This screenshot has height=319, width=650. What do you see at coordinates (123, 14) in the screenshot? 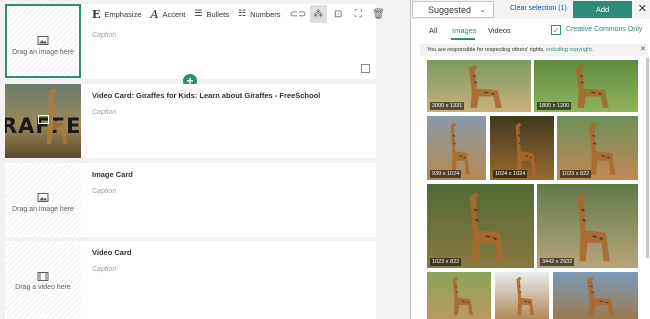
I see `emphasize-label: Emphasize` at bounding box center [123, 14].